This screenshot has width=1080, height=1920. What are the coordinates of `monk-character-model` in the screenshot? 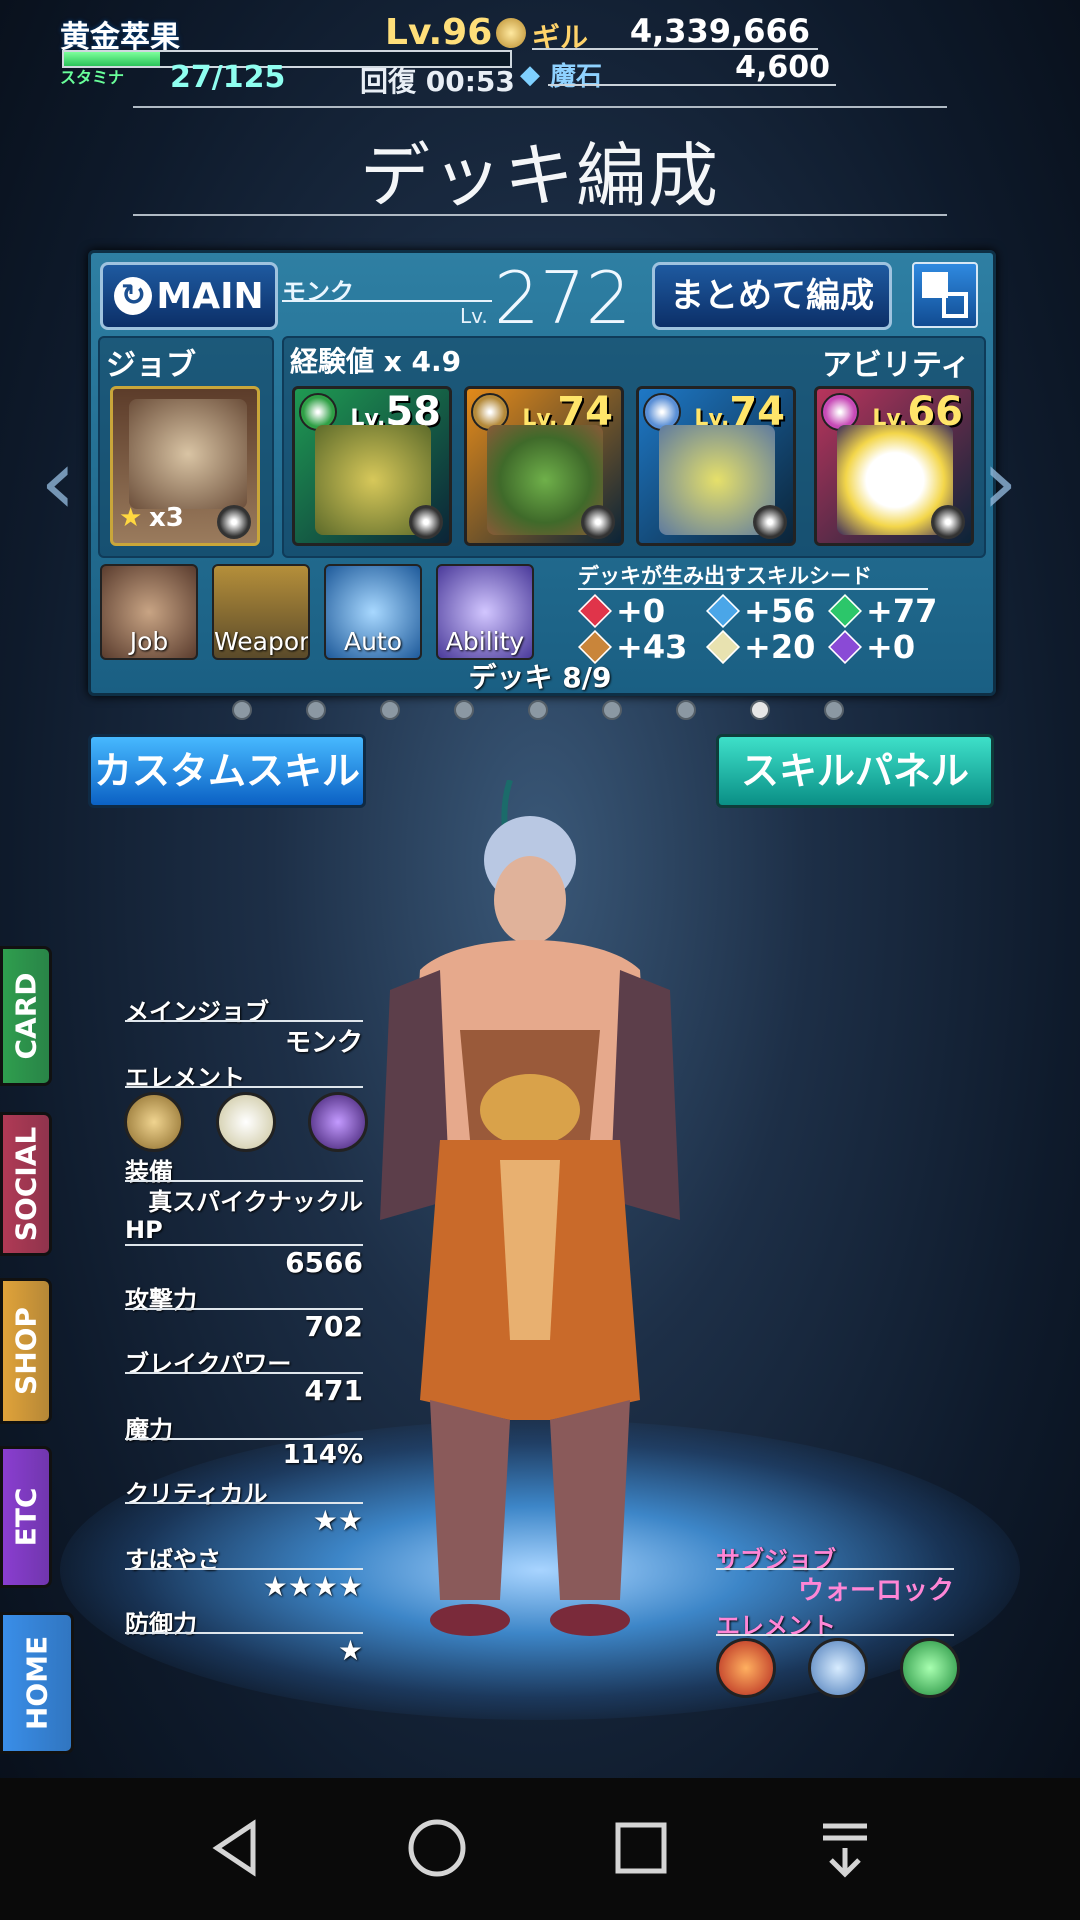 It's located at (530, 1210).